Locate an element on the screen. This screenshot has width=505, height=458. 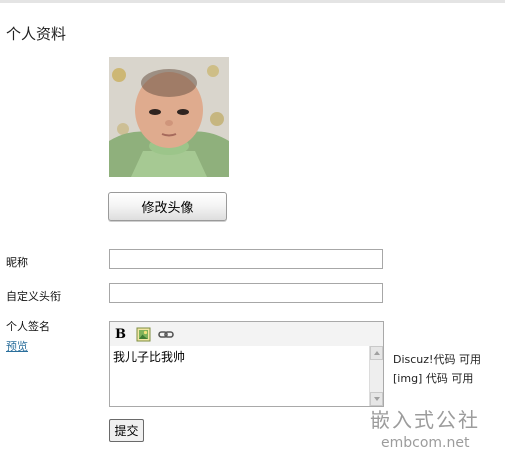
watermark-site: embcom.net is located at coordinates (425, 443).